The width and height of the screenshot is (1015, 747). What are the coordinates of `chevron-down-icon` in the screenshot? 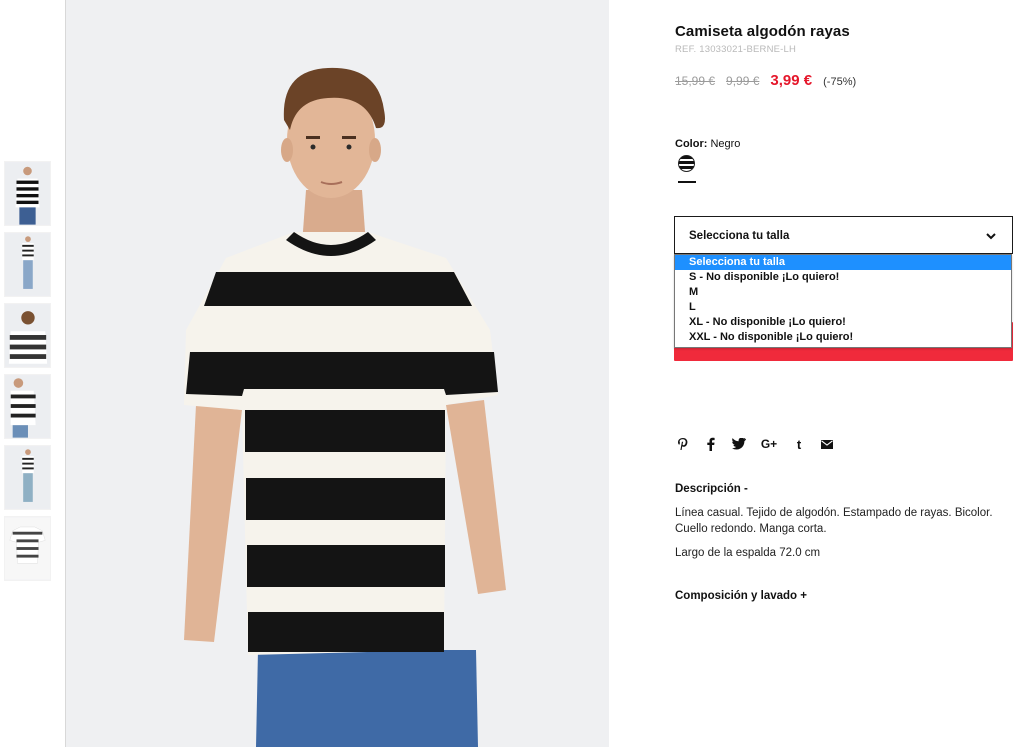 It's located at (991, 236).